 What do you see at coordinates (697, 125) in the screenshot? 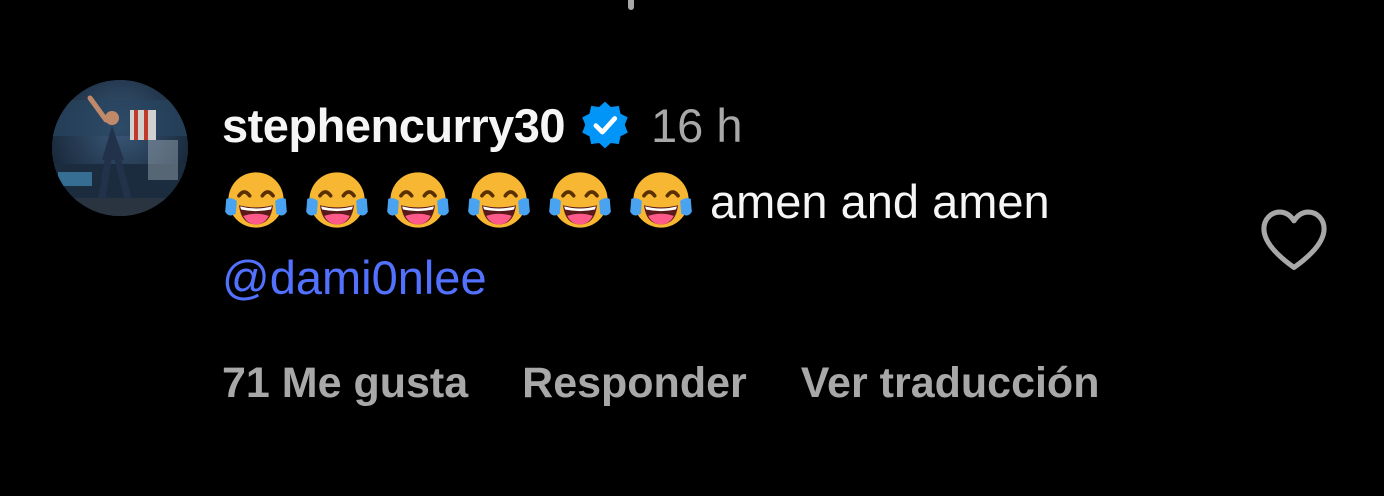
I see `timestamp: 16 h` at bounding box center [697, 125].